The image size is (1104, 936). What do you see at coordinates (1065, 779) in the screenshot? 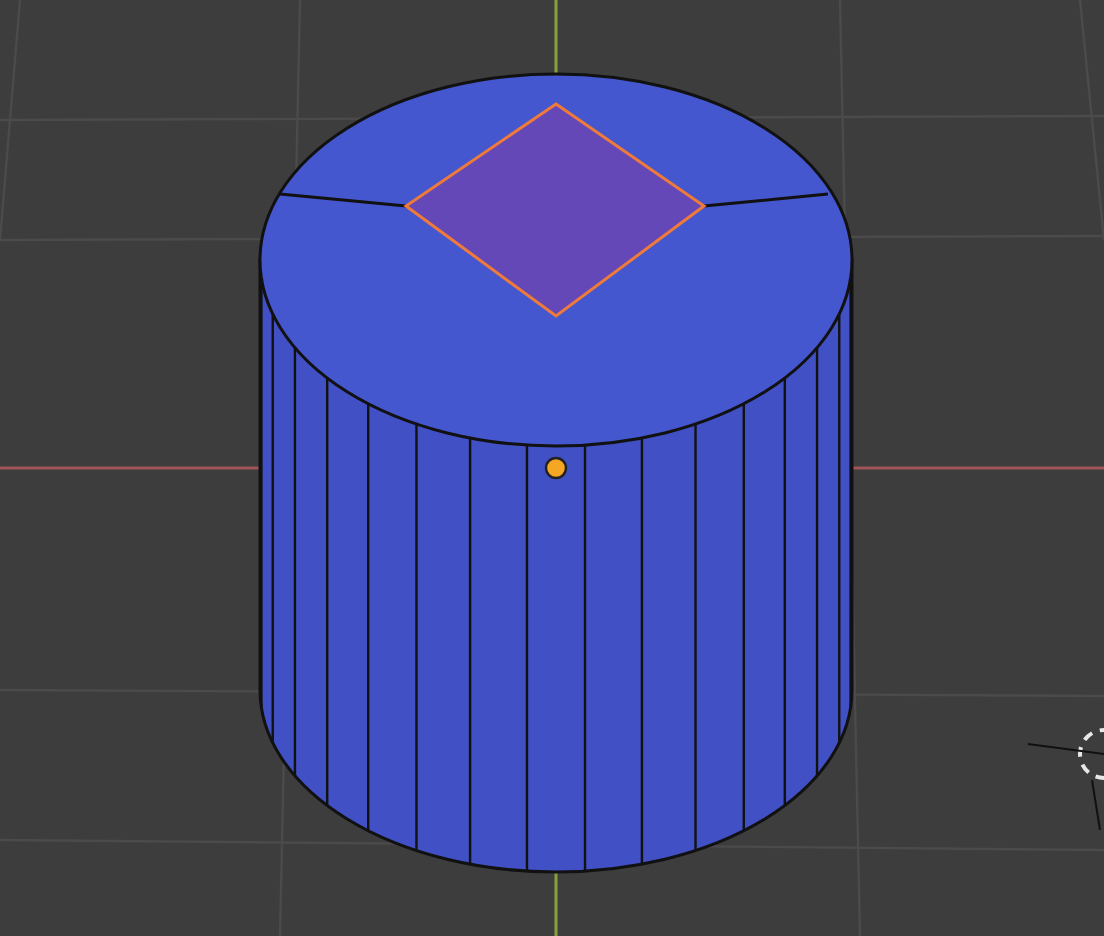
I see `cursor-icon` at bounding box center [1065, 779].